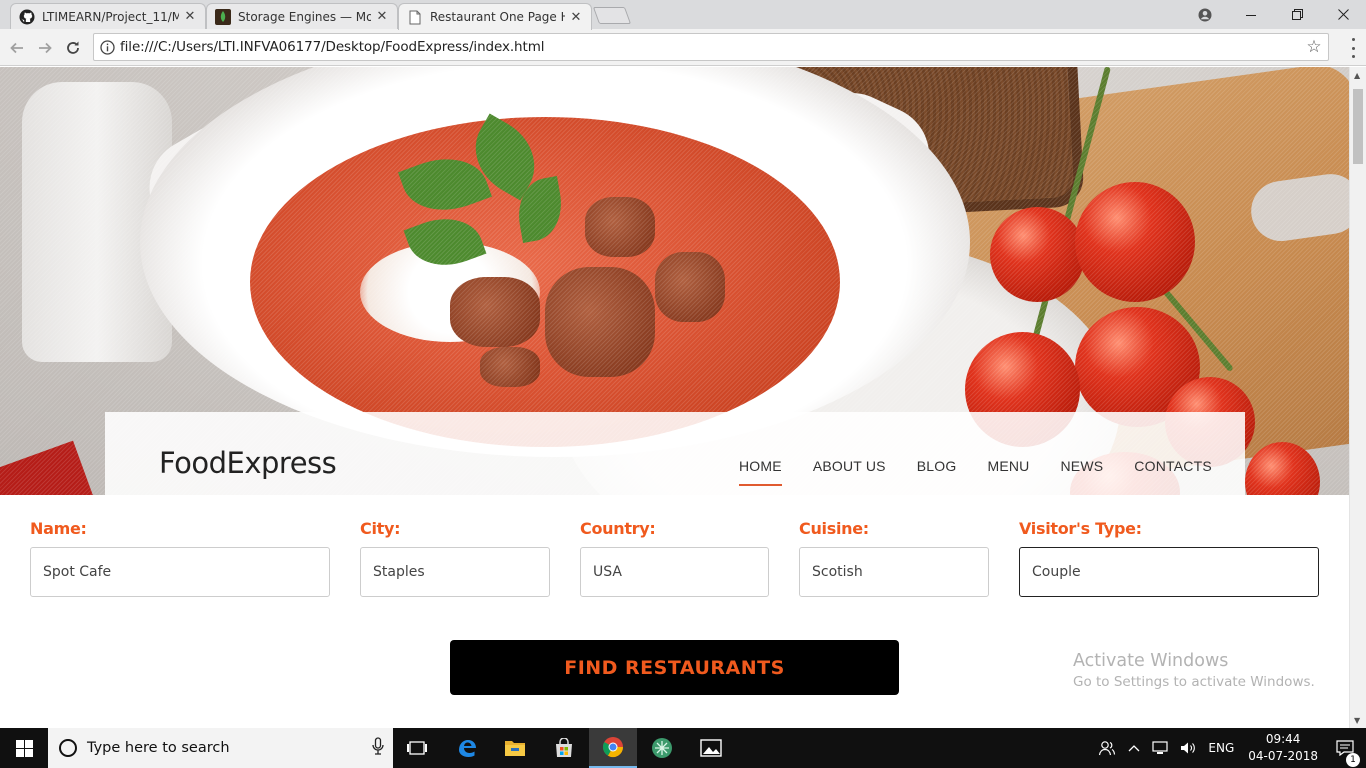 The image size is (1366, 768). Describe the element at coordinates (68, 748) in the screenshot. I see `cortana-icon` at that location.